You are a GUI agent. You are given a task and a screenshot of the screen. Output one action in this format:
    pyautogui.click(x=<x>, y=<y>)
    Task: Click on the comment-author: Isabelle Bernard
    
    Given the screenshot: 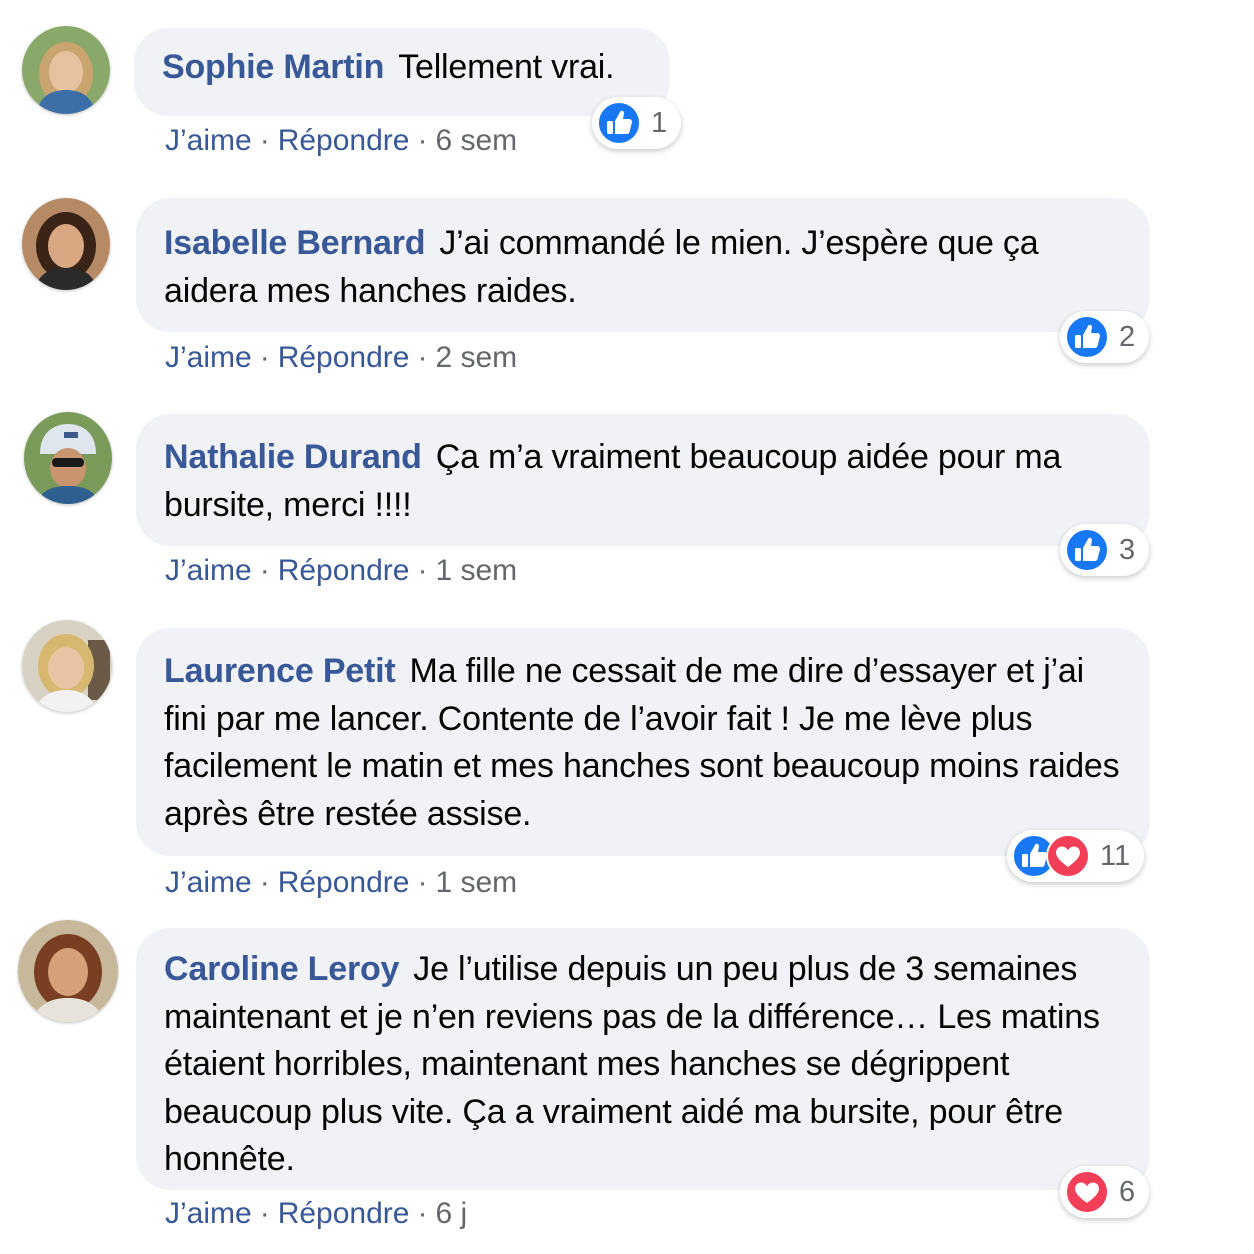 What is the action you would take?
    pyautogui.click(x=295, y=243)
    